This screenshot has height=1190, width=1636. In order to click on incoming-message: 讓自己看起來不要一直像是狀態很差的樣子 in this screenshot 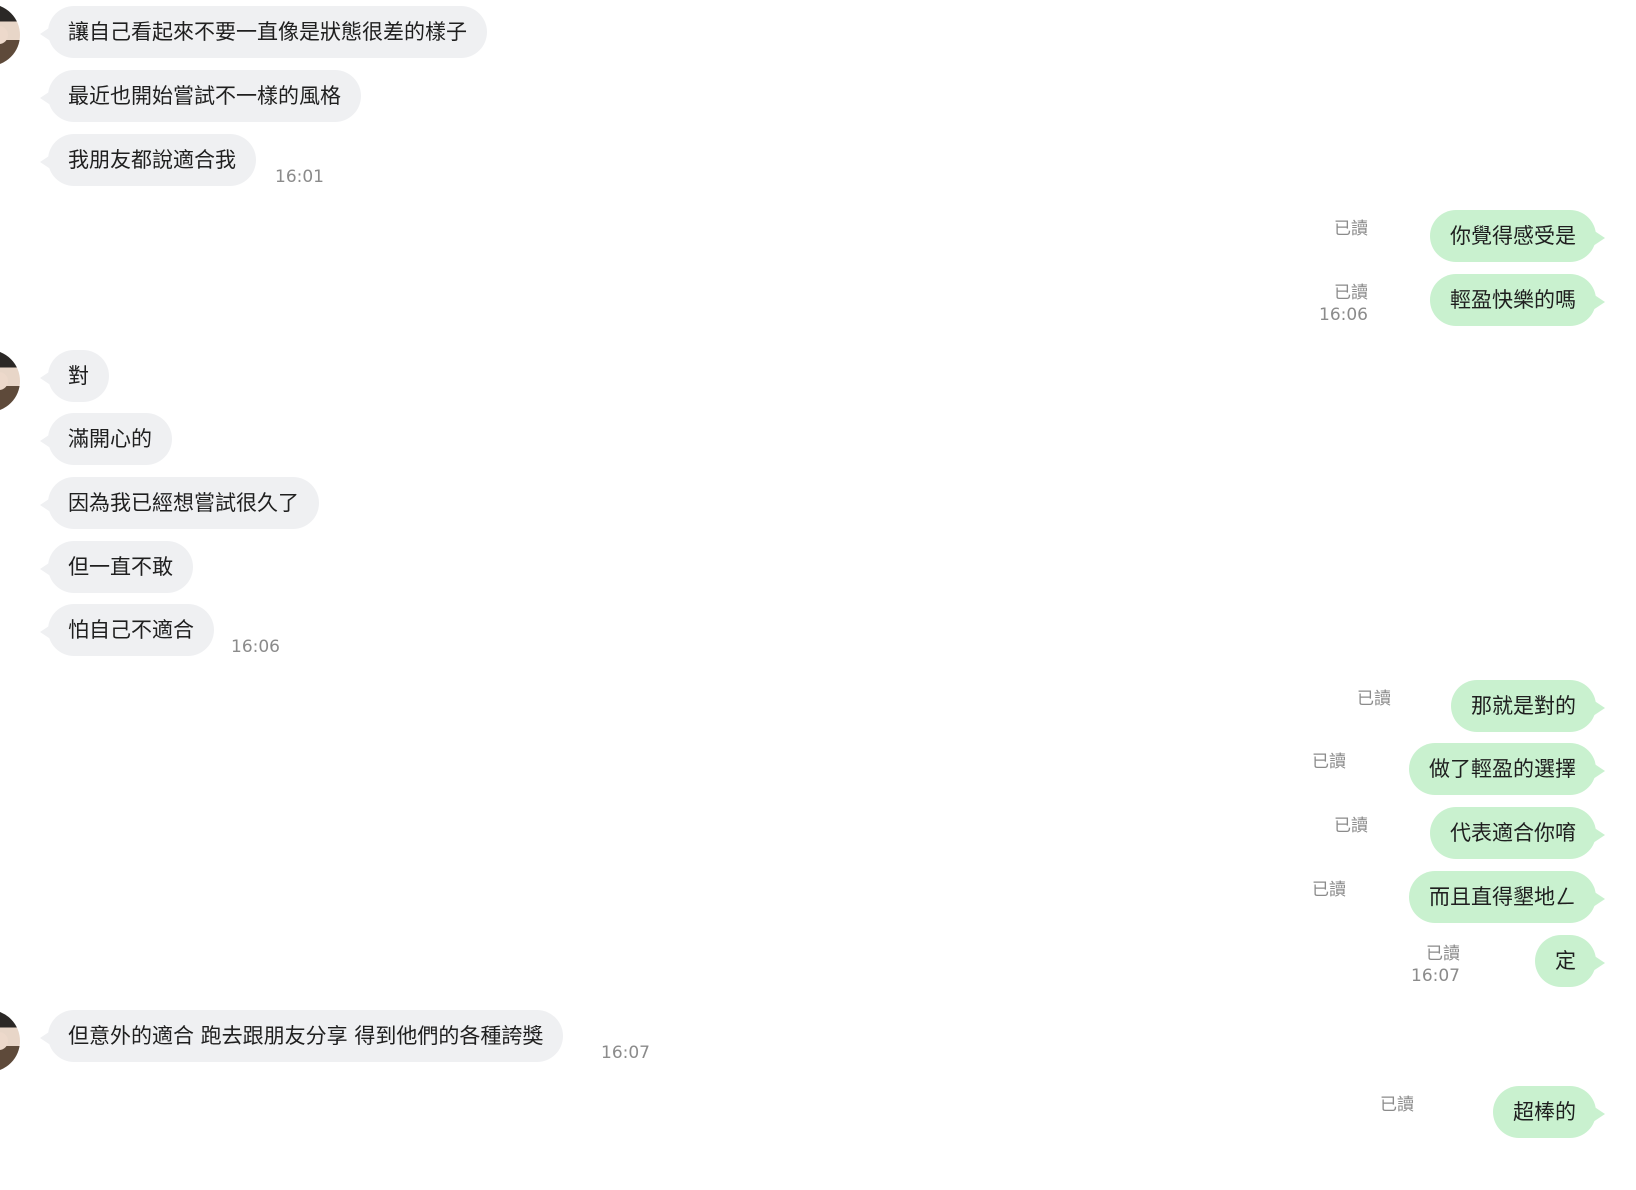, I will do `click(818, 32)`.